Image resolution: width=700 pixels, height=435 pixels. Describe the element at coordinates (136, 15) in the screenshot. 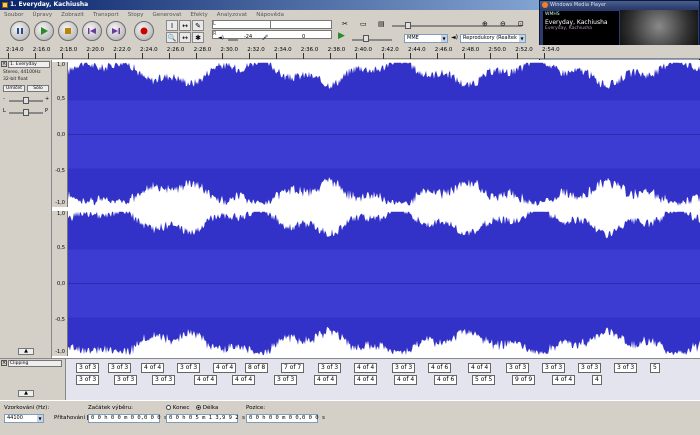

I see `menu-tracks: Stopy` at that location.